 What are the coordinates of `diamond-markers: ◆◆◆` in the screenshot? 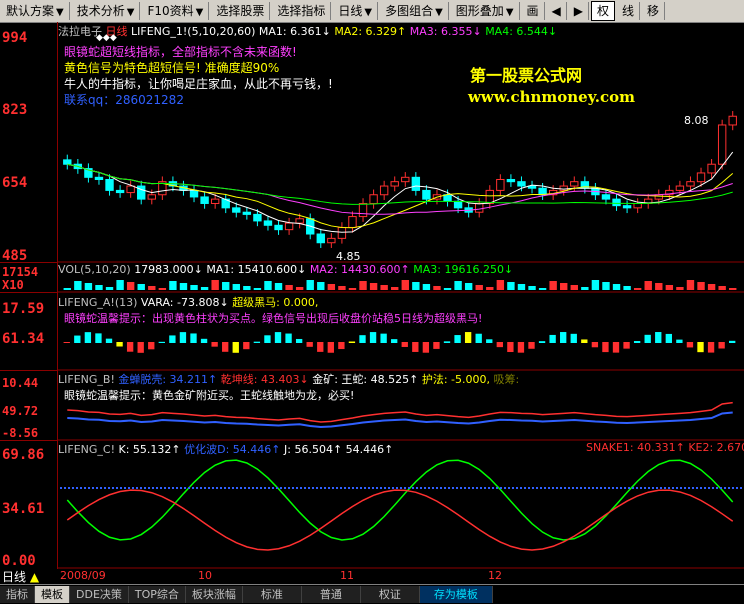 It's located at (106, 38).